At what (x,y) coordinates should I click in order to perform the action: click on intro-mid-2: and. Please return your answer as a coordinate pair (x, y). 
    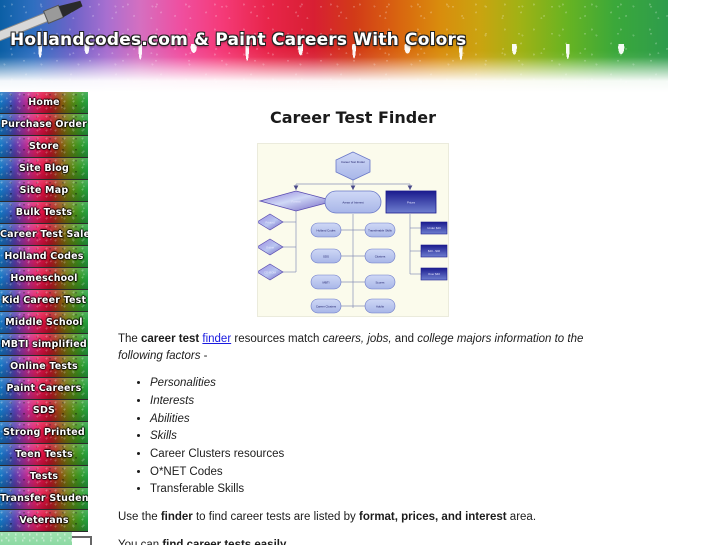
    Looking at the image, I should click on (404, 339).